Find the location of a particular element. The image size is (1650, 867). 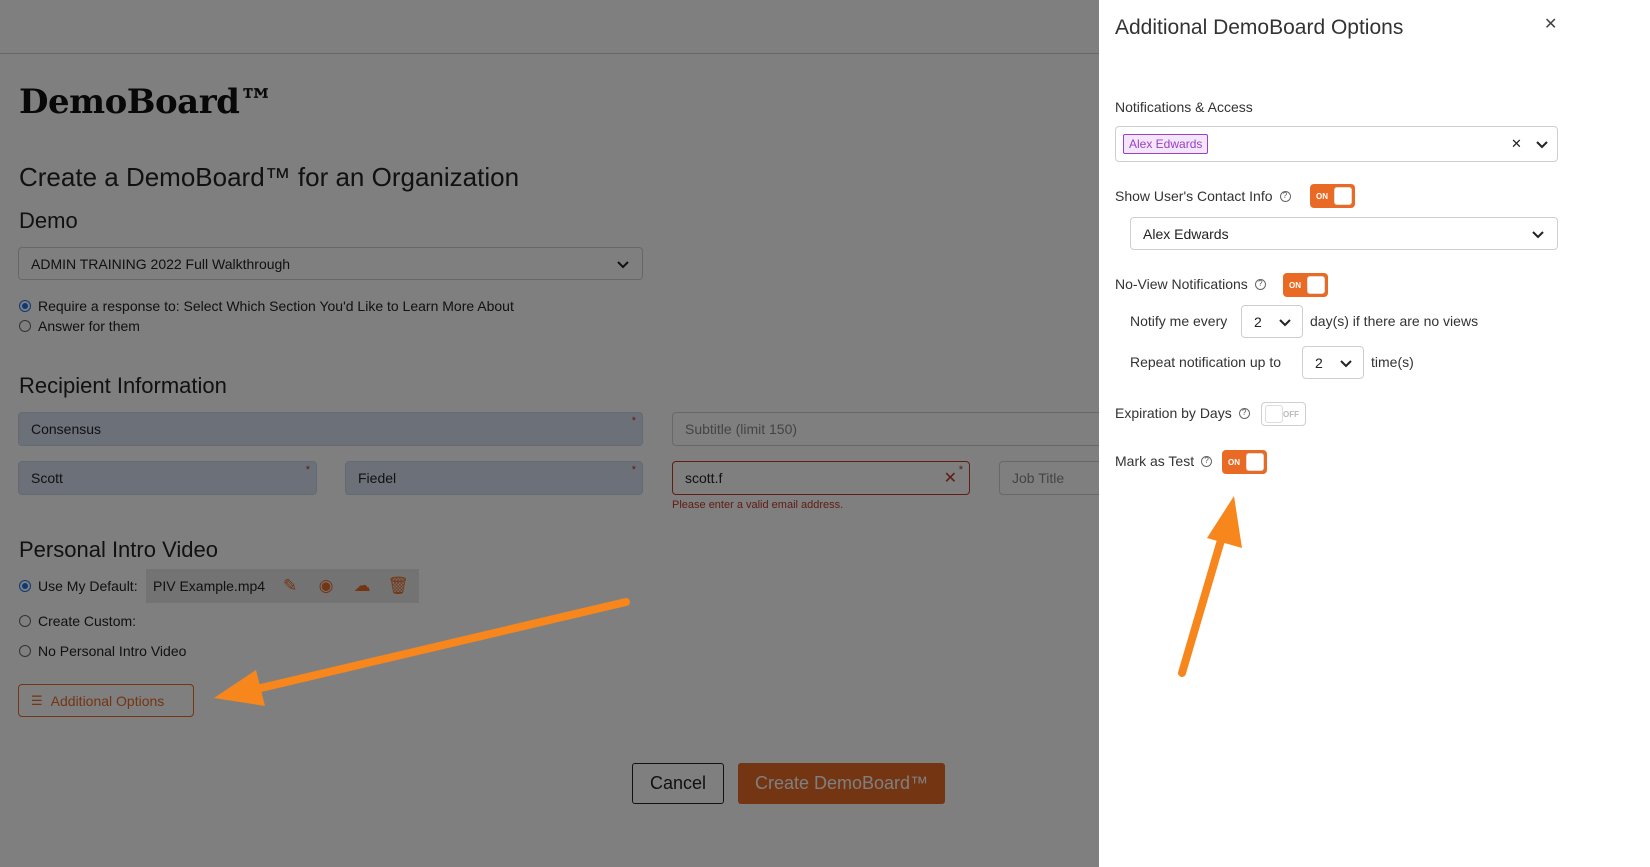

notifications-multiselect: Alex Edwards ✕ is located at coordinates (1336, 144).